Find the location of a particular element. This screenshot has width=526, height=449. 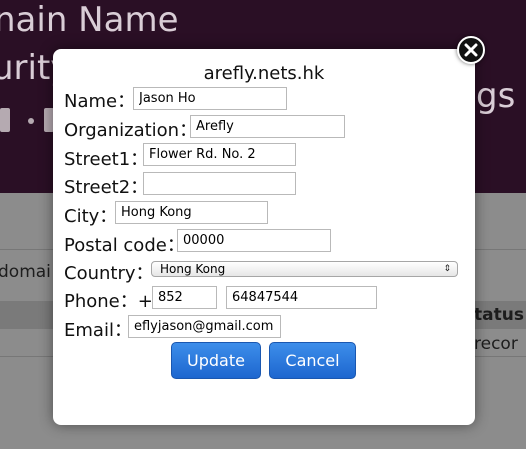

email-input is located at coordinates (204, 326).